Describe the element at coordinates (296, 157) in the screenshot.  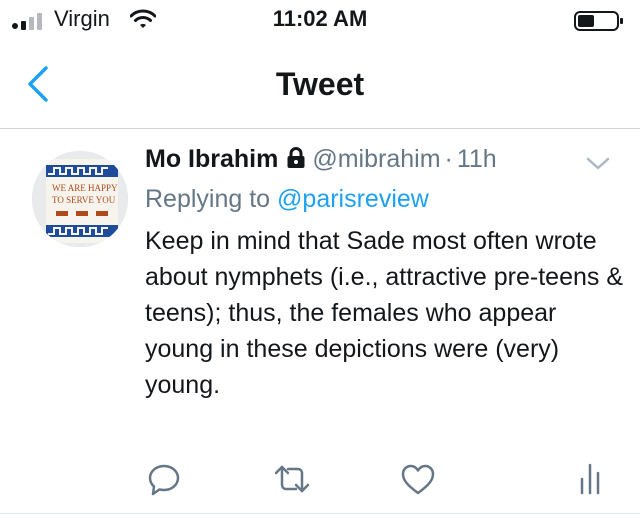
I see `lock-icon` at that location.